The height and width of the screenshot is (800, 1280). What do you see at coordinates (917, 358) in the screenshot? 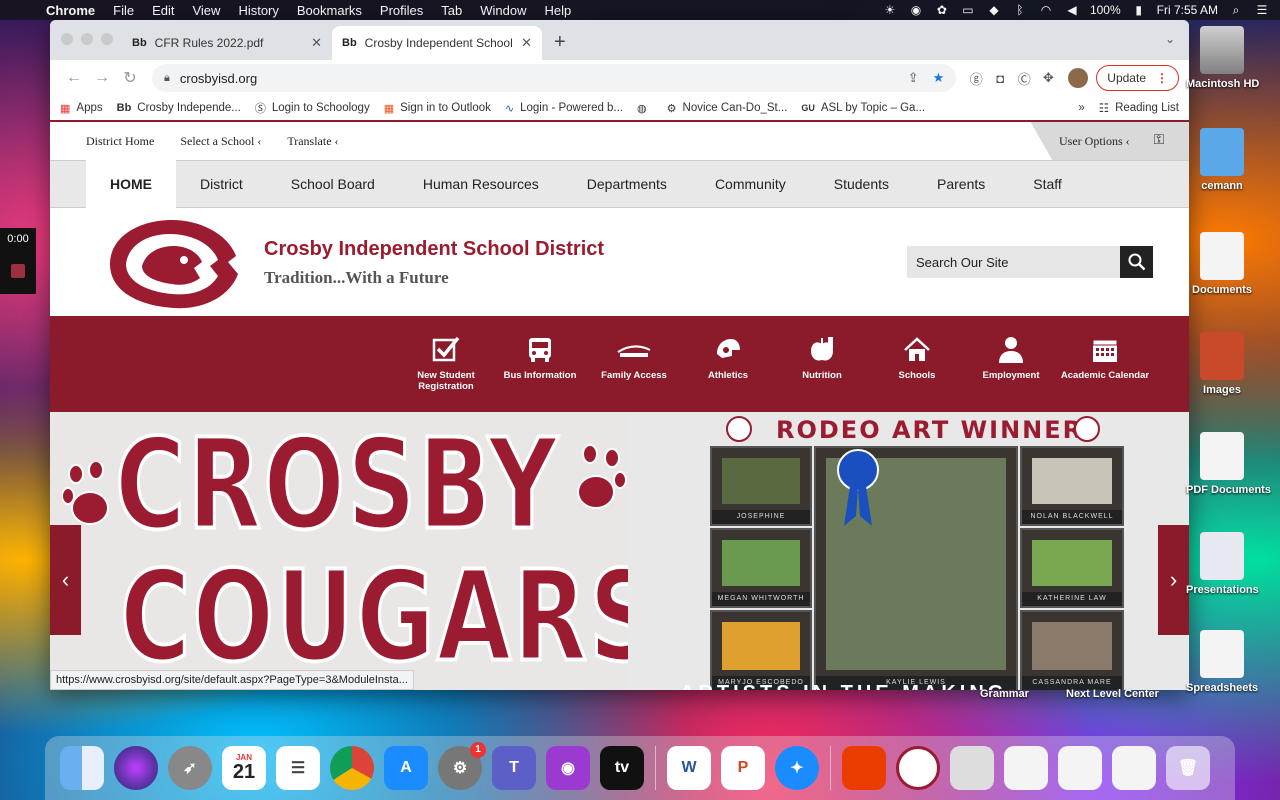
I see `quicklink-schools: Schools` at bounding box center [917, 358].